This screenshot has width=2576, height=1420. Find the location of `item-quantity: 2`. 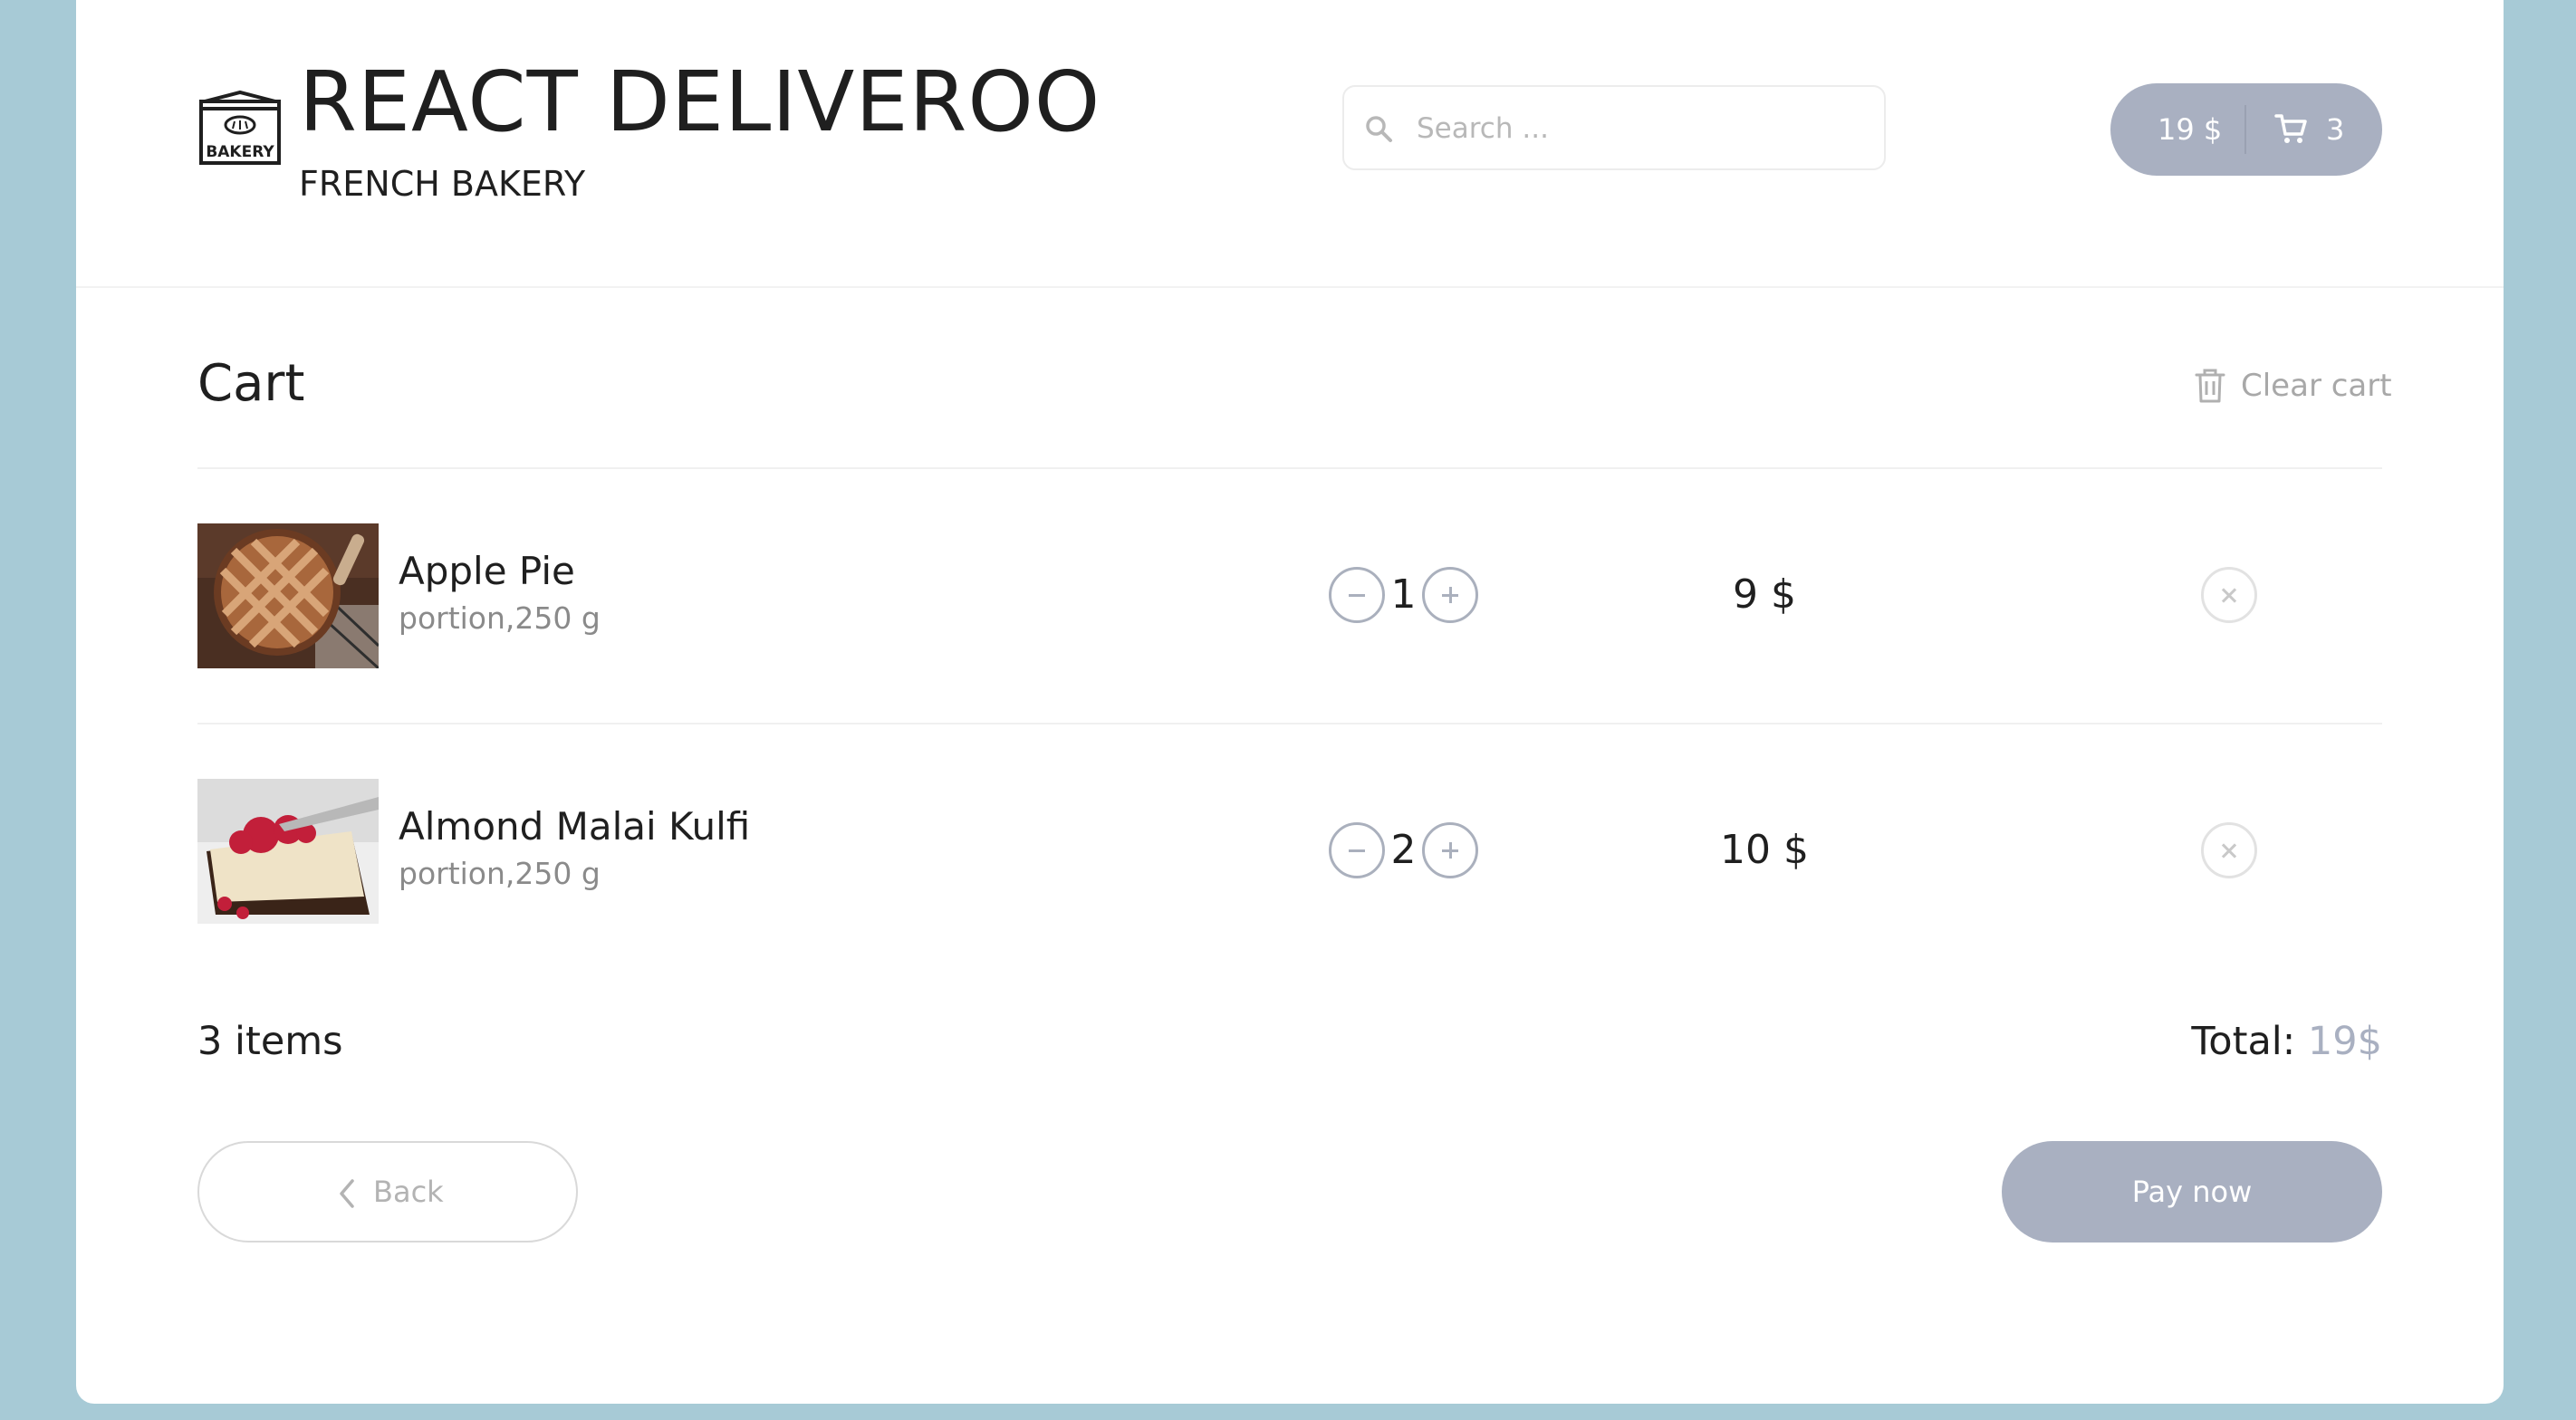

item-quantity: 2 is located at coordinates (1403, 850).